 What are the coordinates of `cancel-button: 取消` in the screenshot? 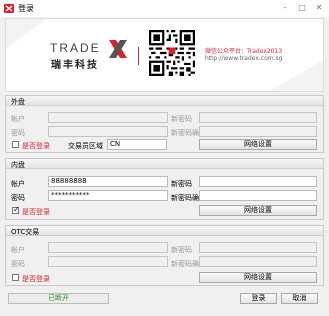 It's located at (299, 298).